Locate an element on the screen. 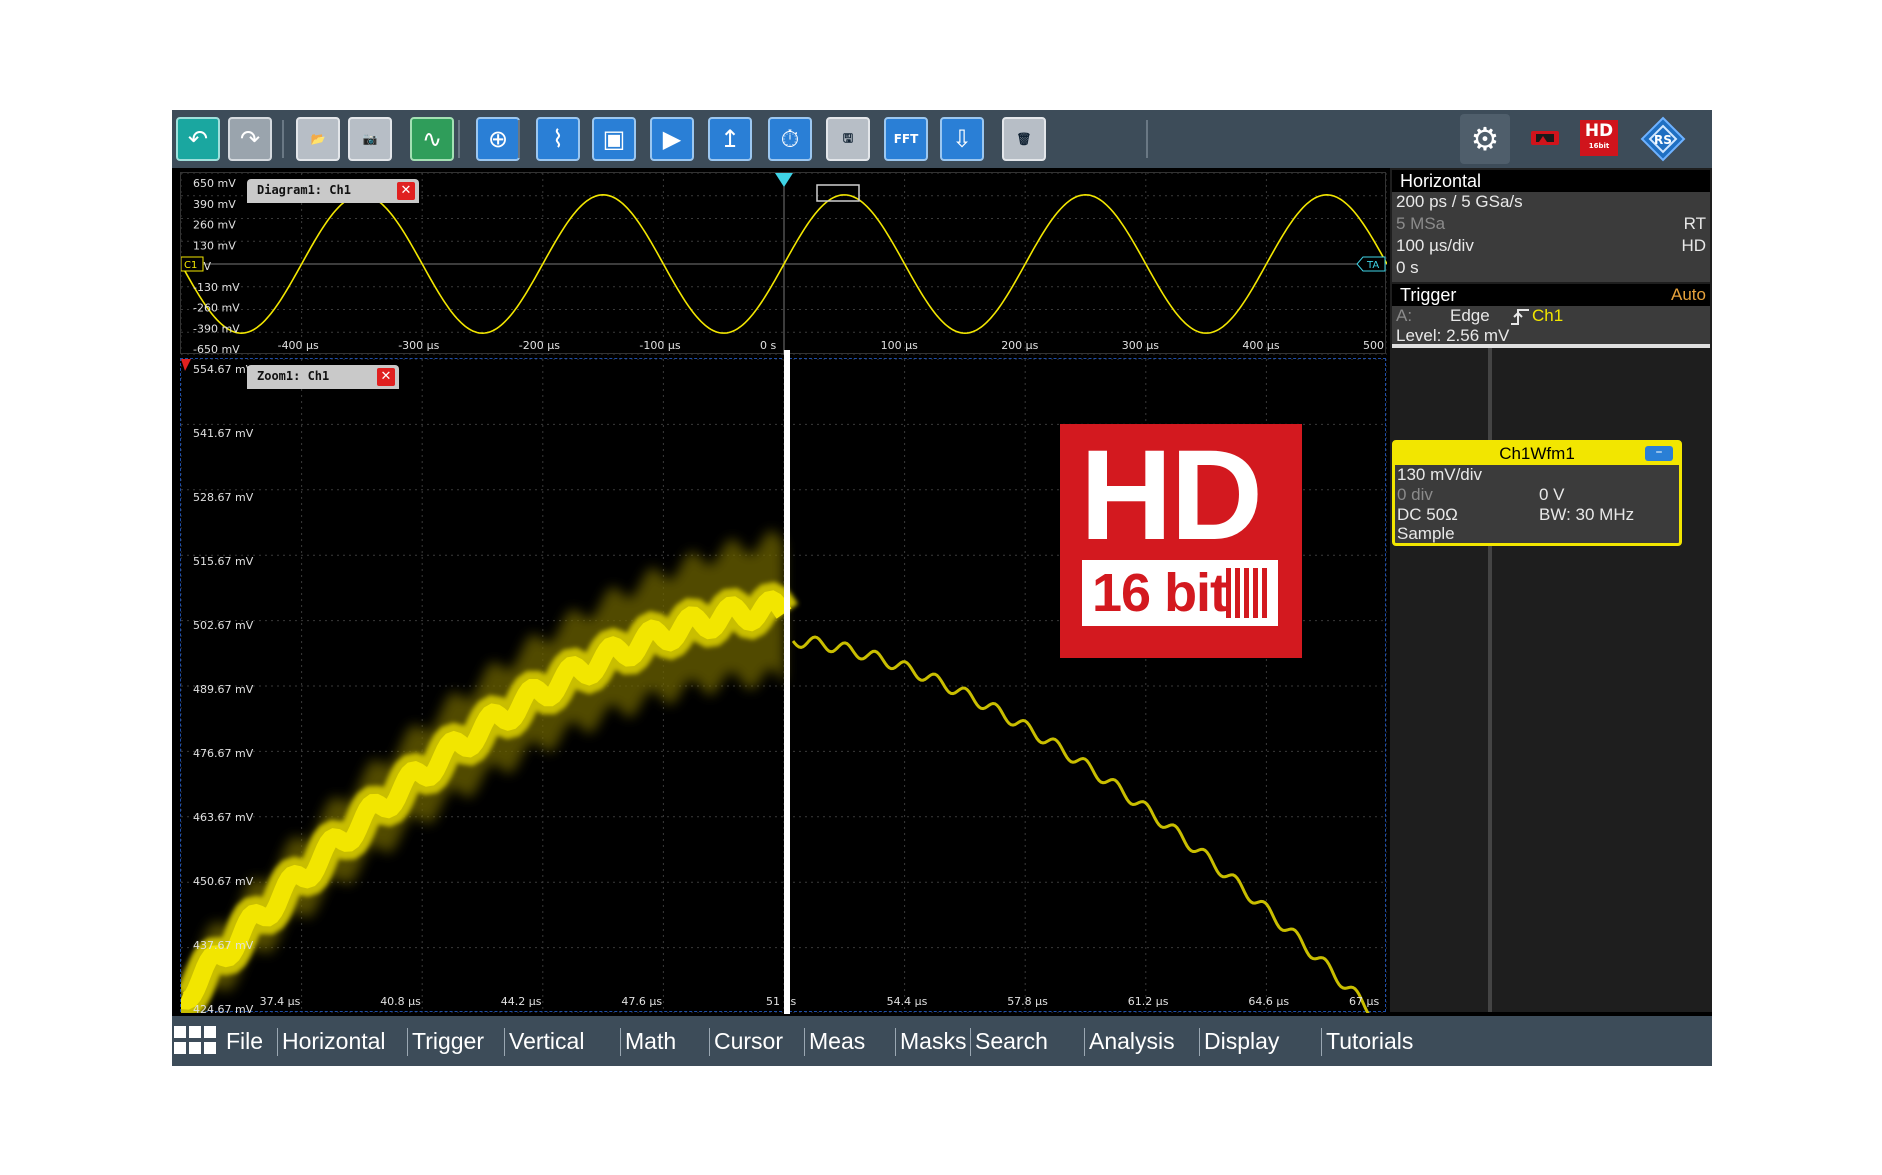 This screenshot has width=1882, height=1175. mask-button: ▣ is located at coordinates (614, 139).